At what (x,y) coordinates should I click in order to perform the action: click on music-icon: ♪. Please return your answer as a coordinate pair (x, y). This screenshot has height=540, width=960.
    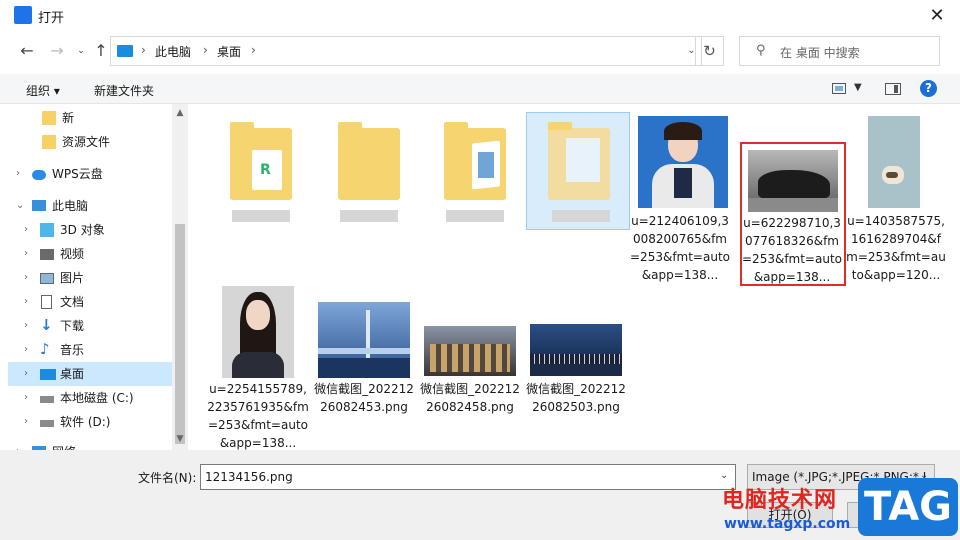
    Looking at the image, I should click on (45, 349).